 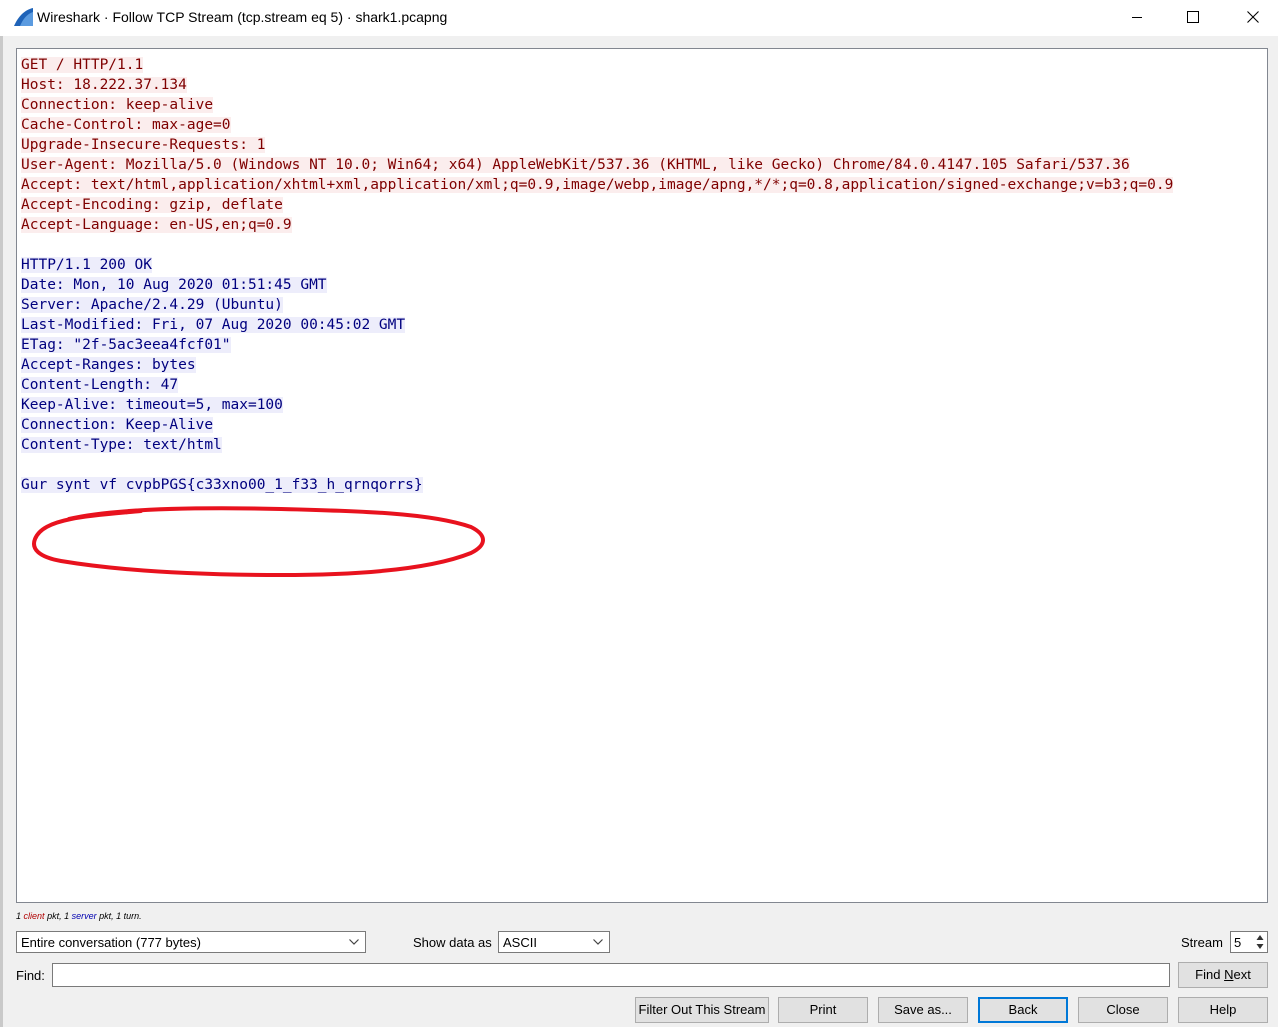 I want to click on find-next-button: Find Next, so click(x=1223, y=975).